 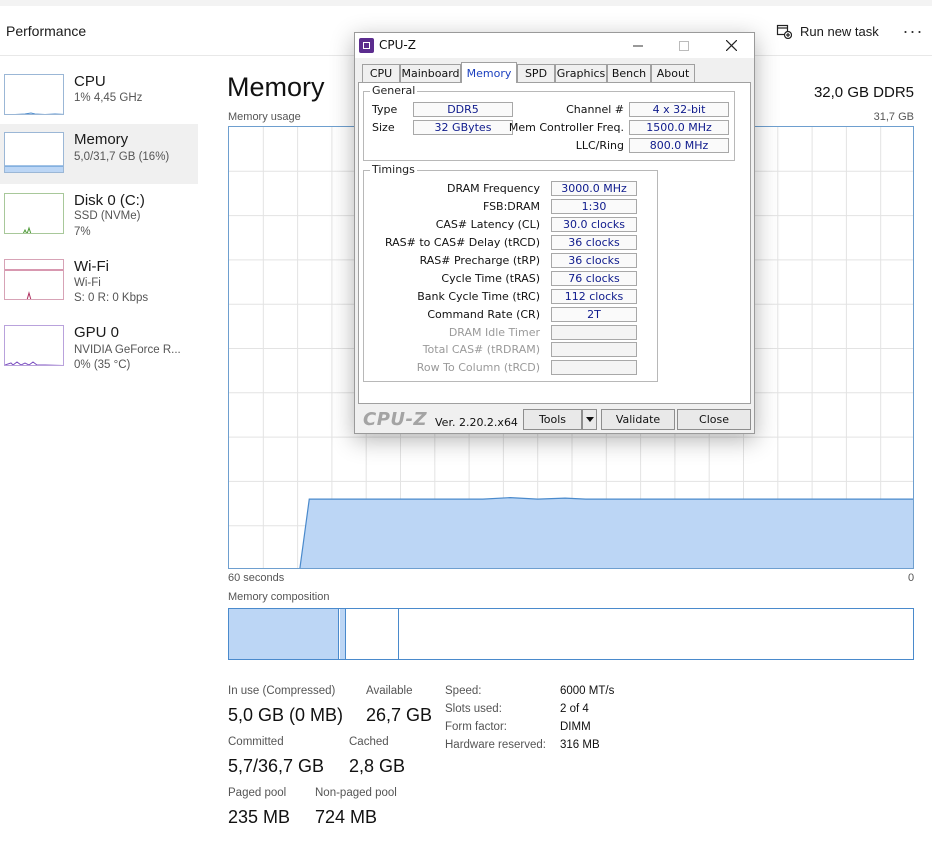 I want to click on timings-group-title: Timings, so click(x=393, y=169).